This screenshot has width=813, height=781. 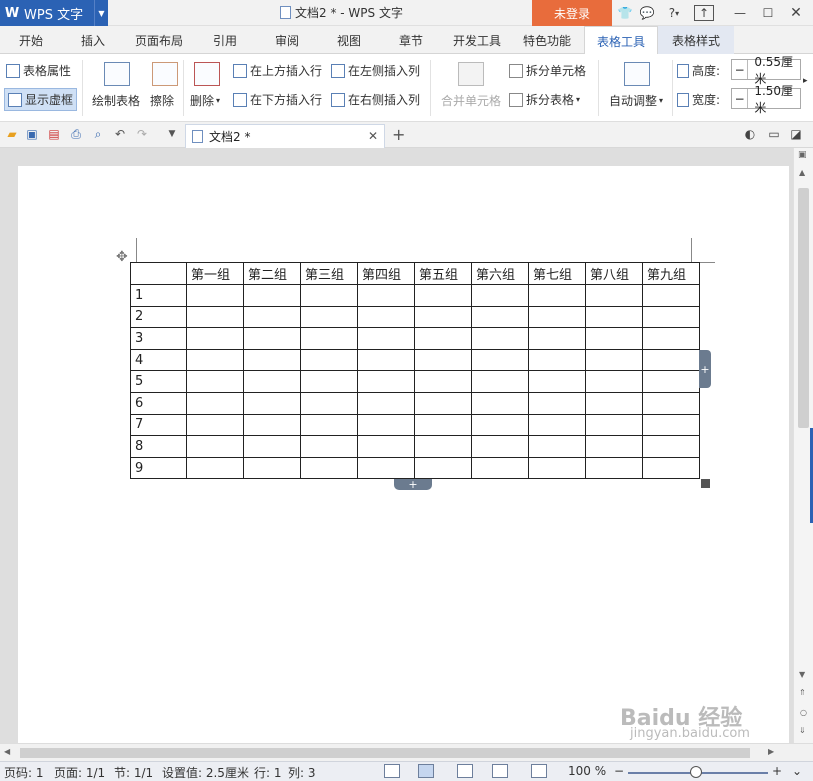 What do you see at coordinates (329, 273) in the screenshot?
I see `table-header-cell: 第三组` at bounding box center [329, 273].